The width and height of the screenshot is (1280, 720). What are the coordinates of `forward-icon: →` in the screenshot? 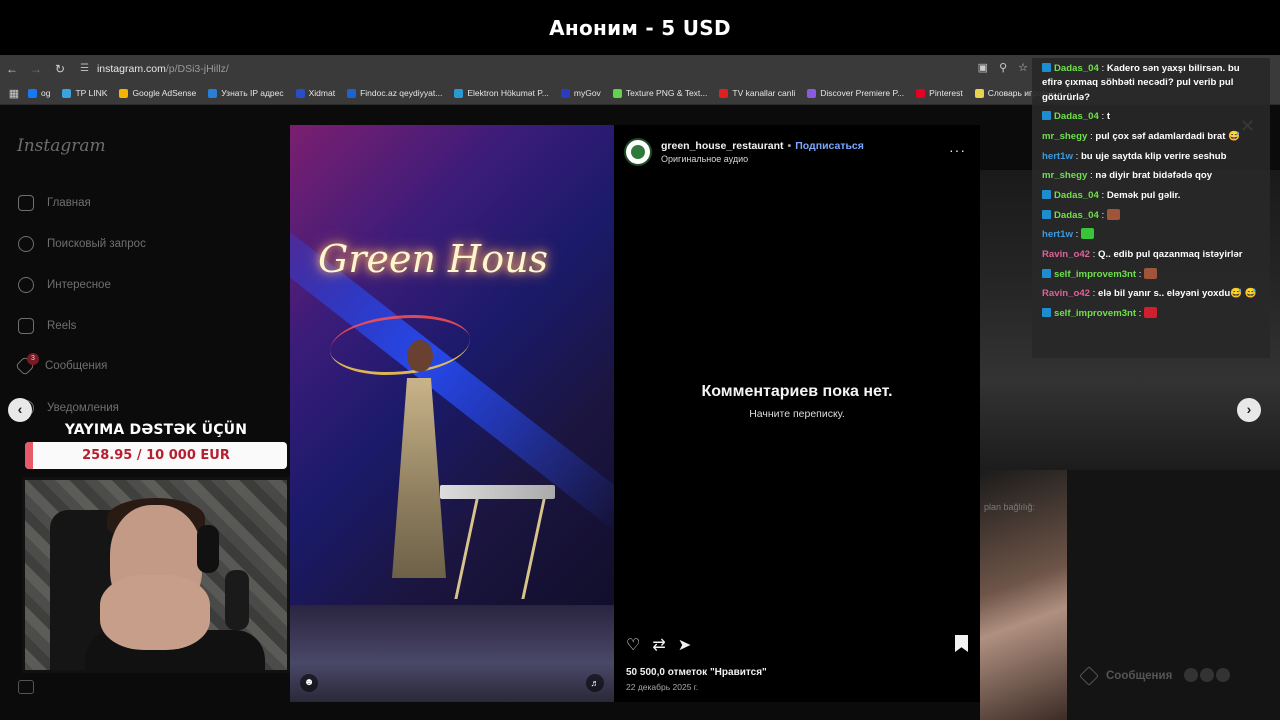 It's located at (36, 69).